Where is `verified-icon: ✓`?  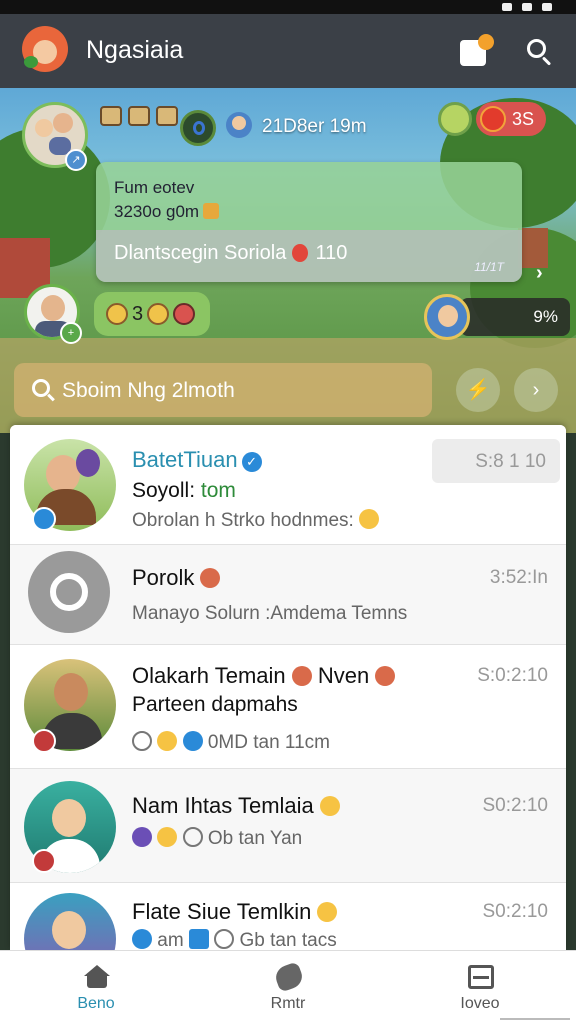 verified-icon: ✓ is located at coordinates (251, 462).